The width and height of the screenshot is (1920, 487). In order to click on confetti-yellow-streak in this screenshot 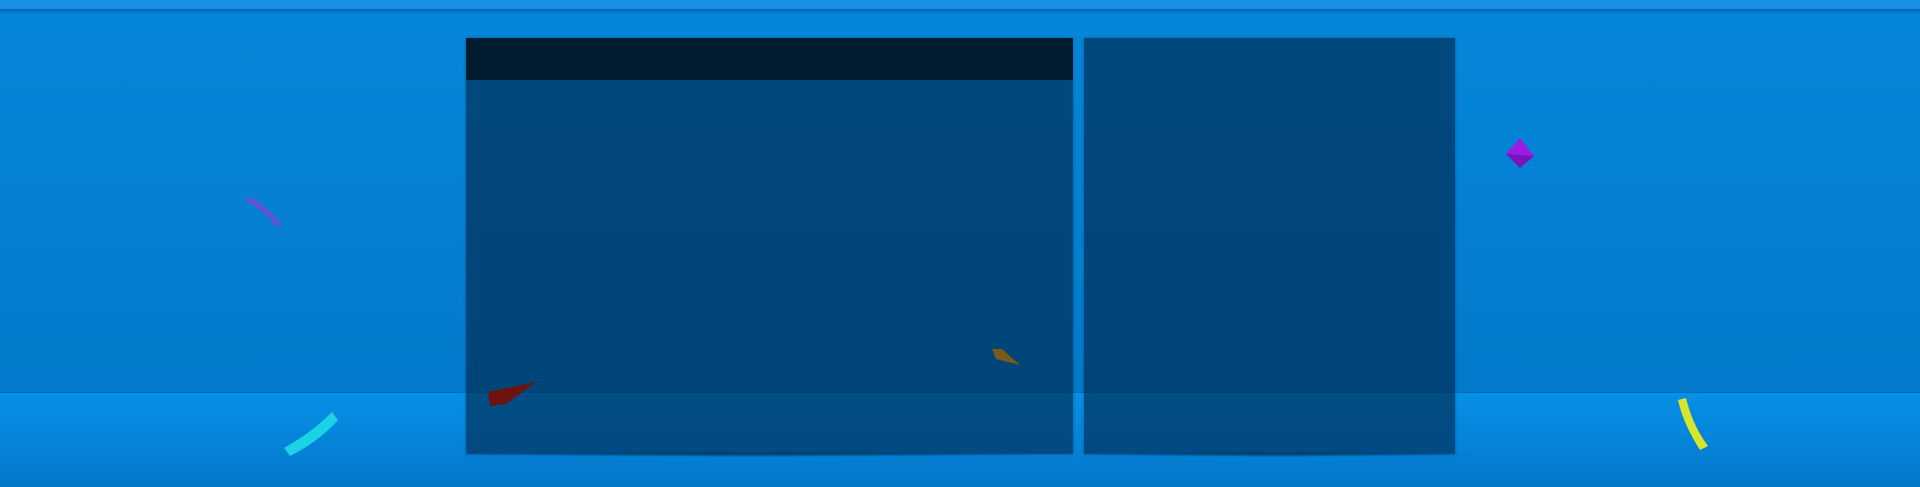, I will do `click(1693, 424)`.